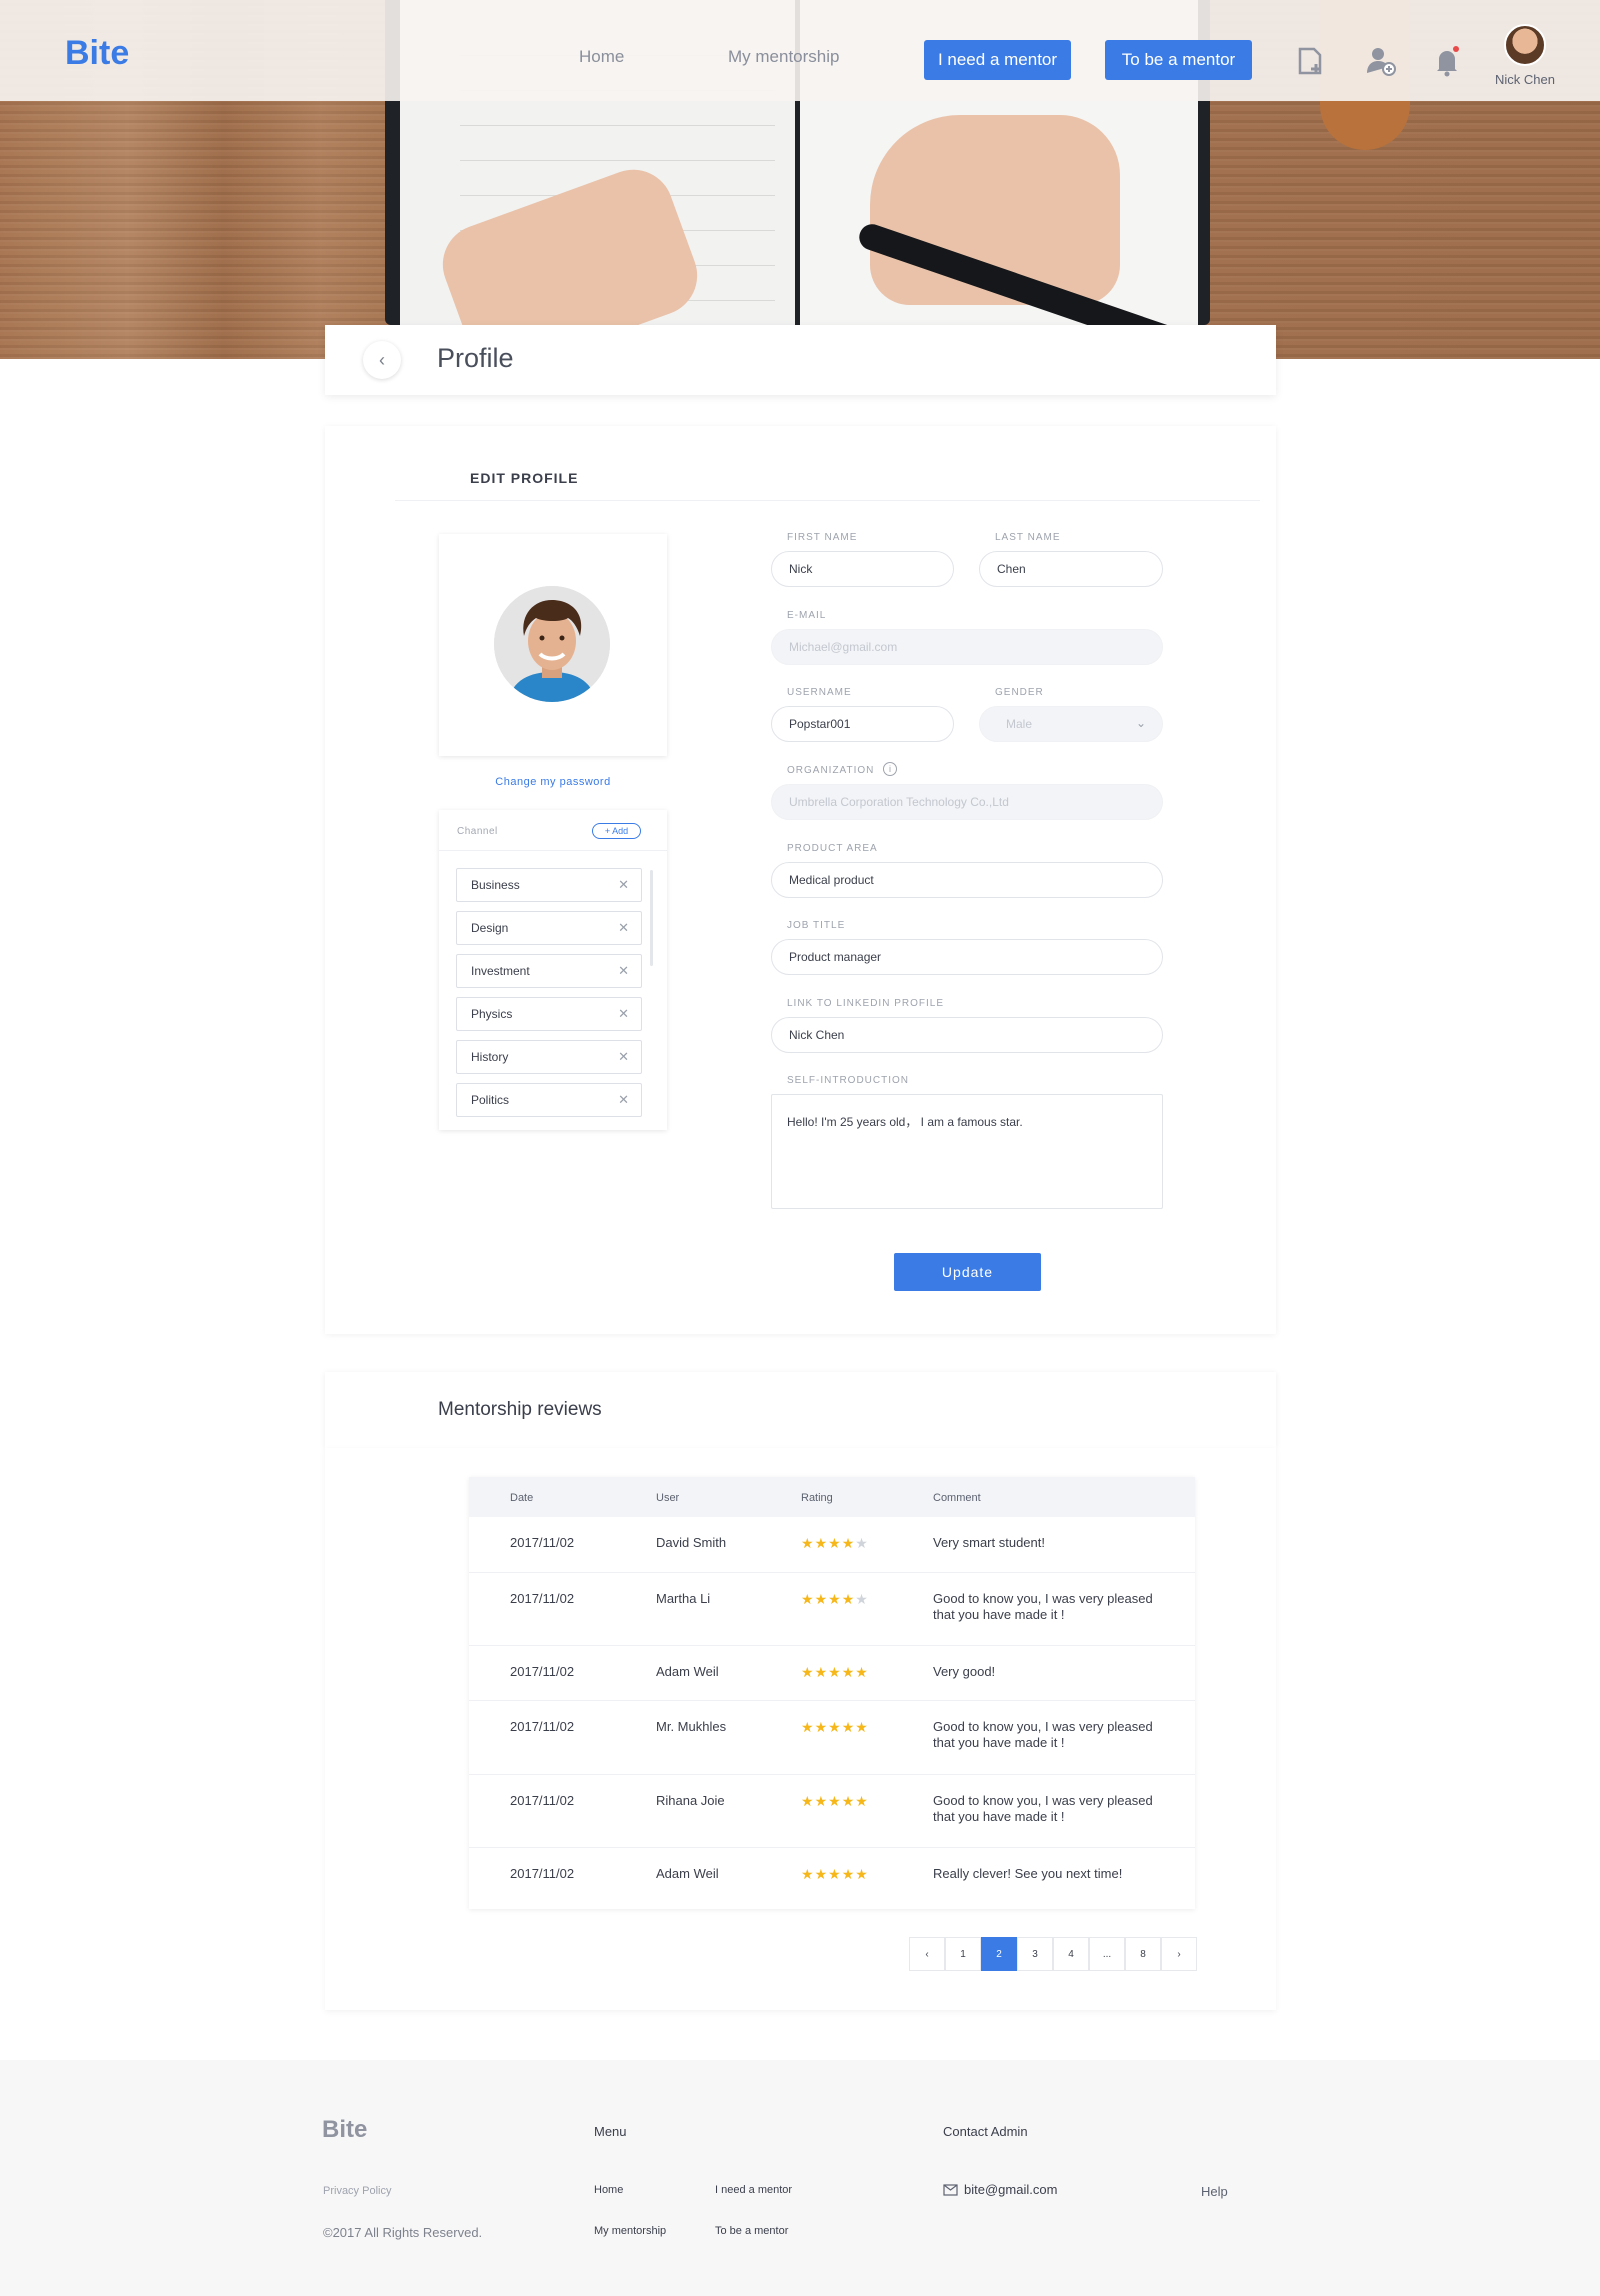 This screenshot has width=1600, height=2296. I want to click on channel-item: Politics ✕, so click(549, 1100).